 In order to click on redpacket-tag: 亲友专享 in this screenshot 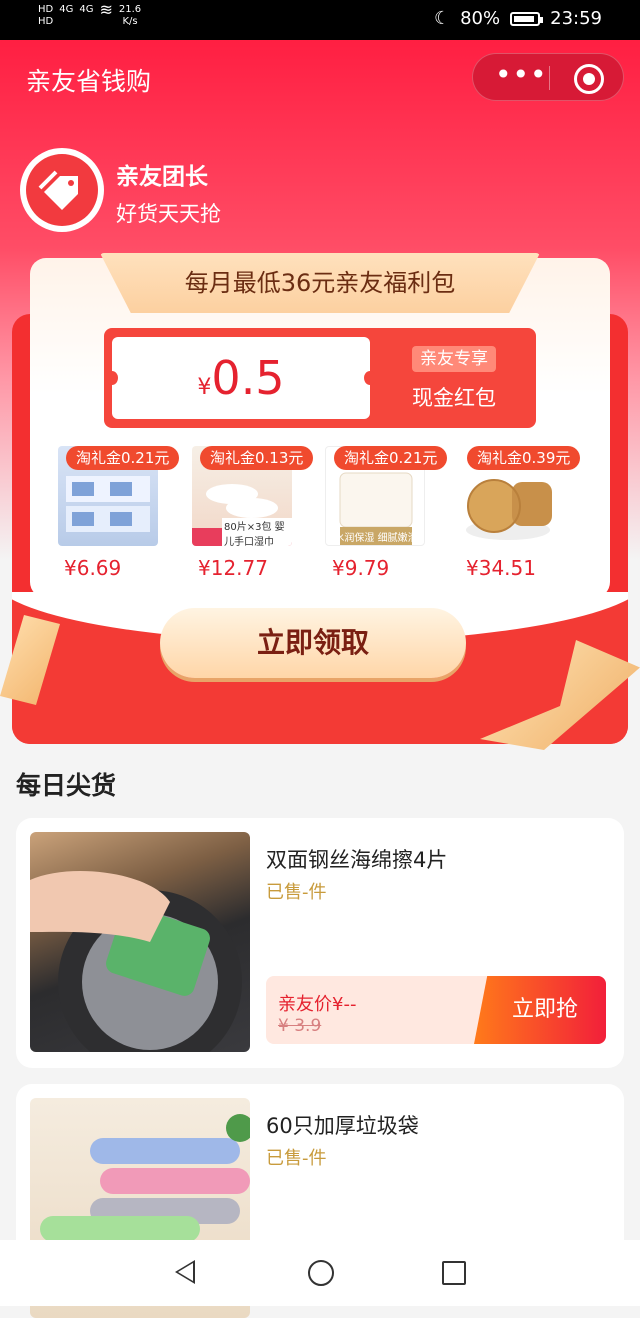, I will do `click(454, 359)`.